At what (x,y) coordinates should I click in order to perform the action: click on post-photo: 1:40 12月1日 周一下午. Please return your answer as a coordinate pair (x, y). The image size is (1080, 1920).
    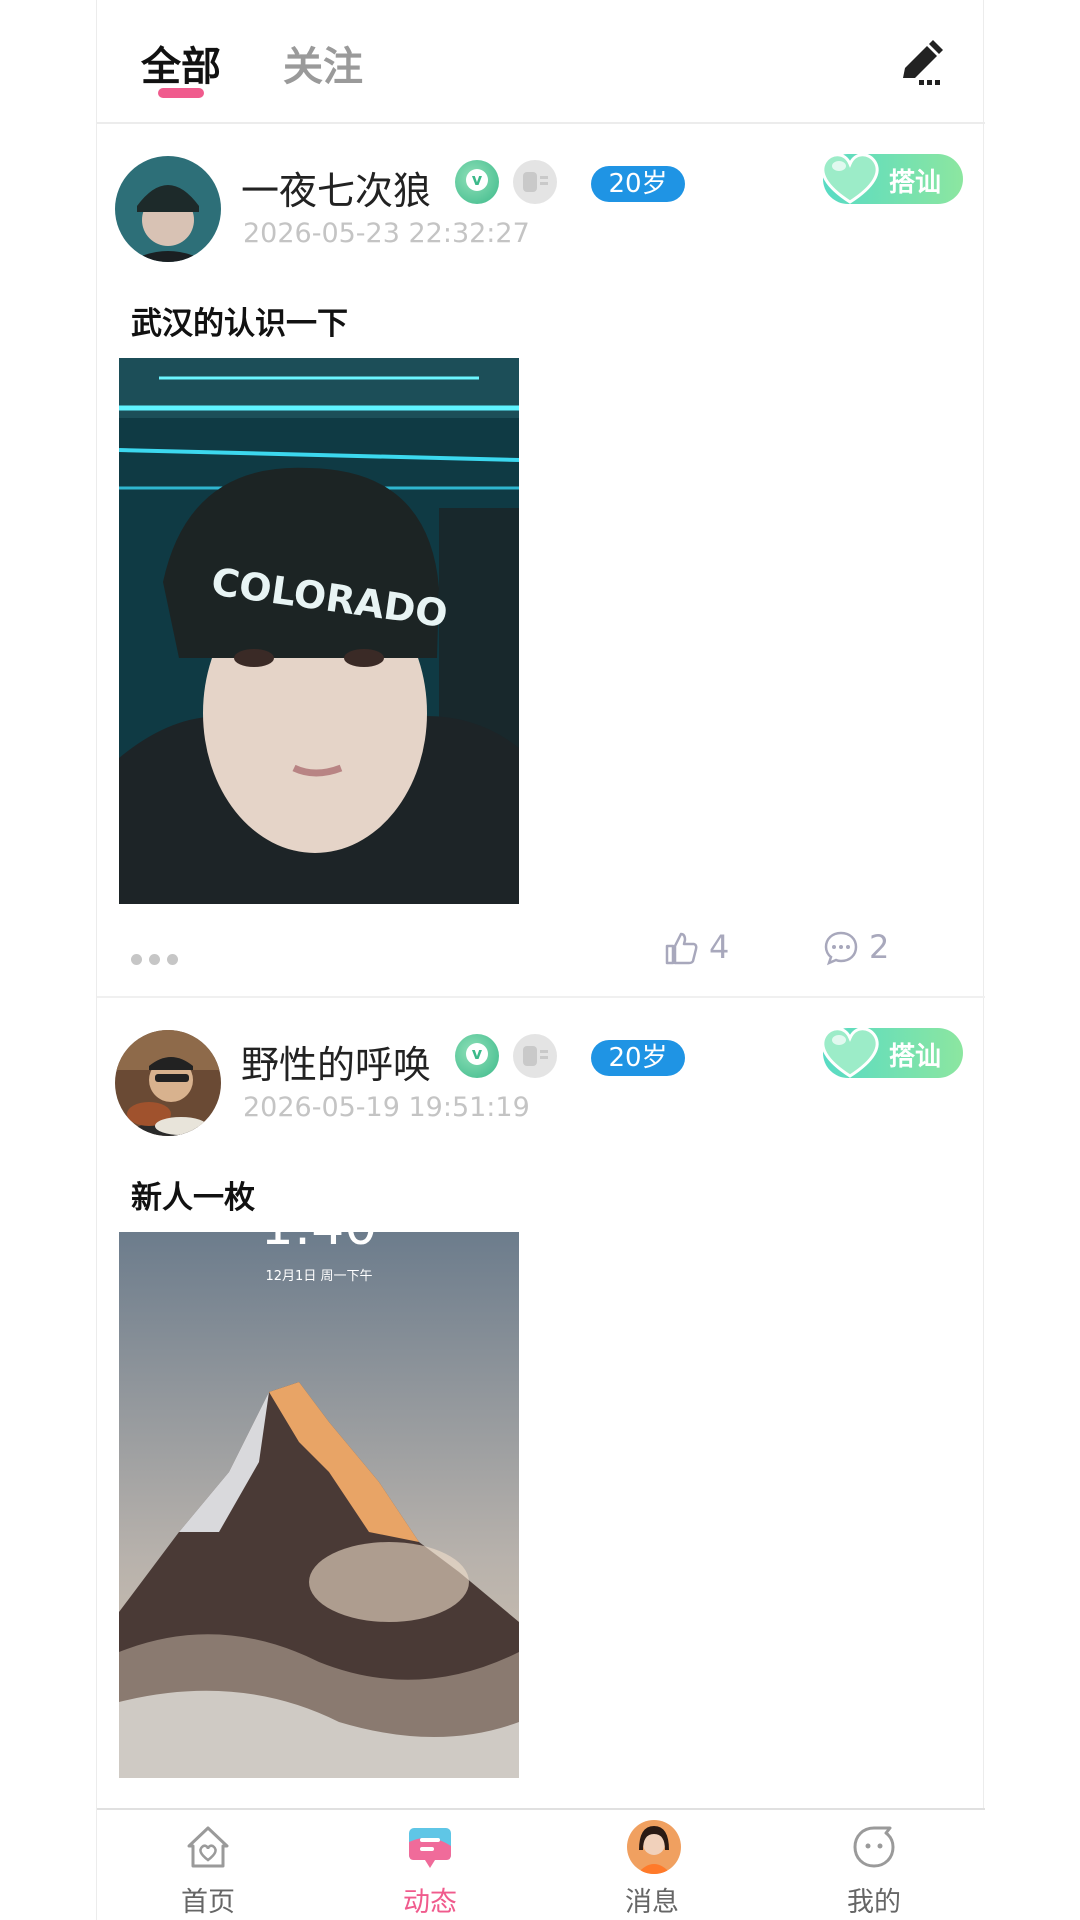
    Looking at the image, I should click on (319, 1505).